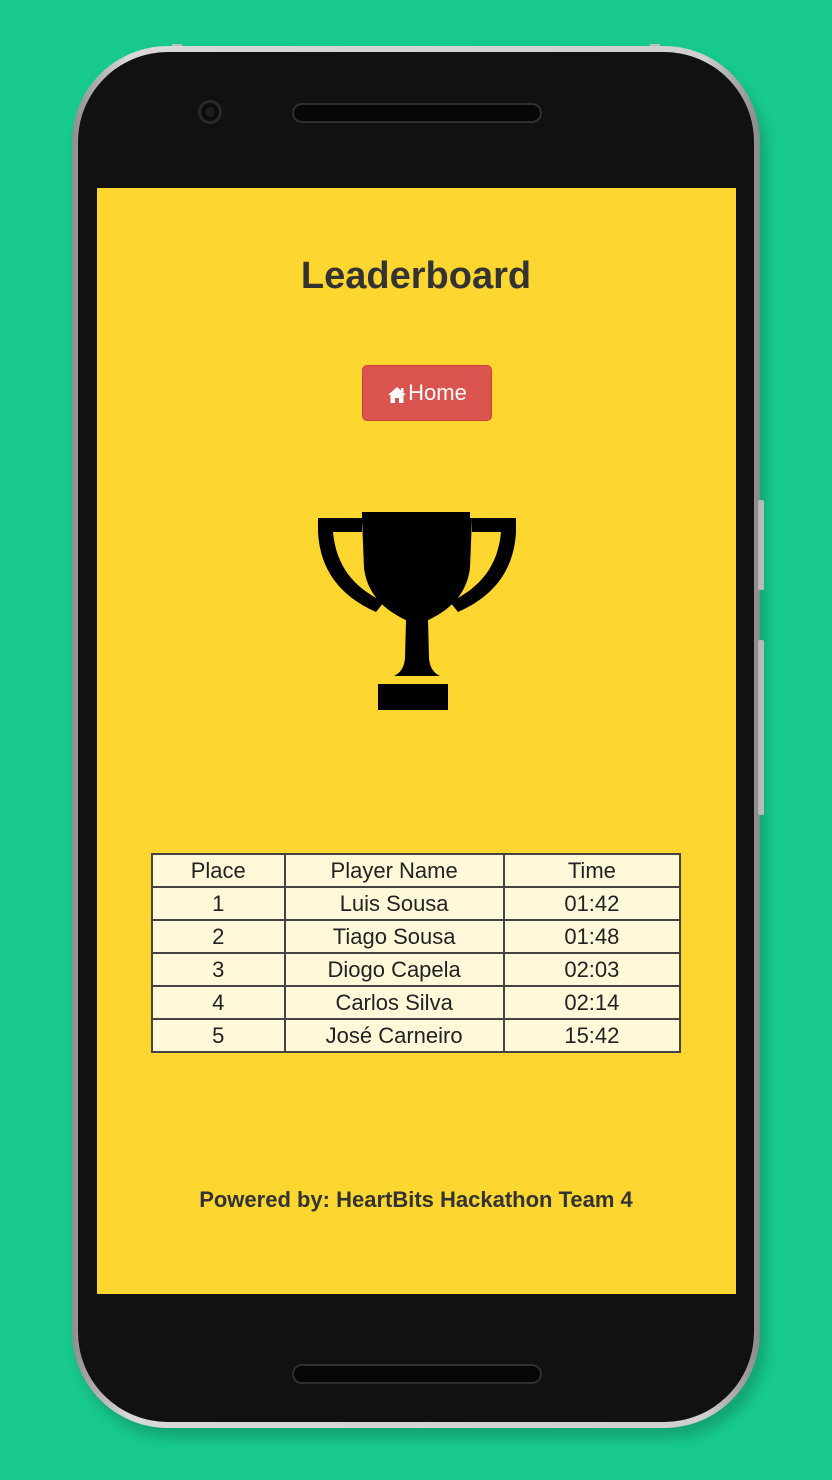 The height and width of the screenshot is (1480, 832). Describe the element at coordinates (394, 1002) in the screenshot. I see `cell-player-name: Carlos Silva` at that location.